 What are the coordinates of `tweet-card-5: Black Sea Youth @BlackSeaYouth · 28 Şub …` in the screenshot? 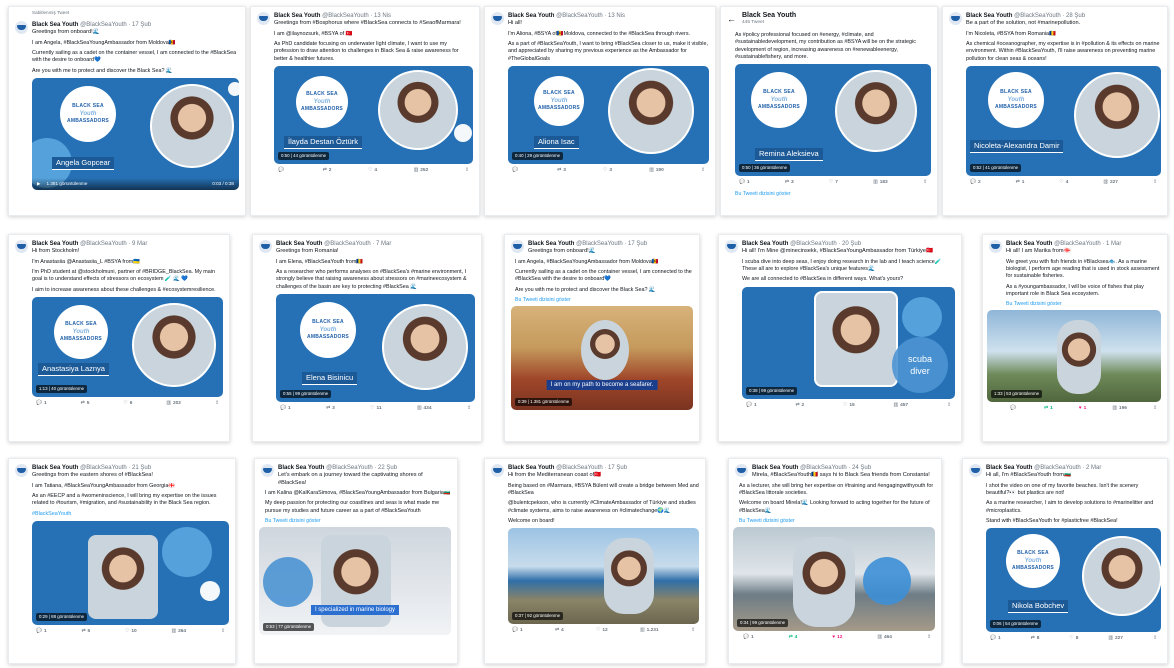 It's located at (1055, 111).